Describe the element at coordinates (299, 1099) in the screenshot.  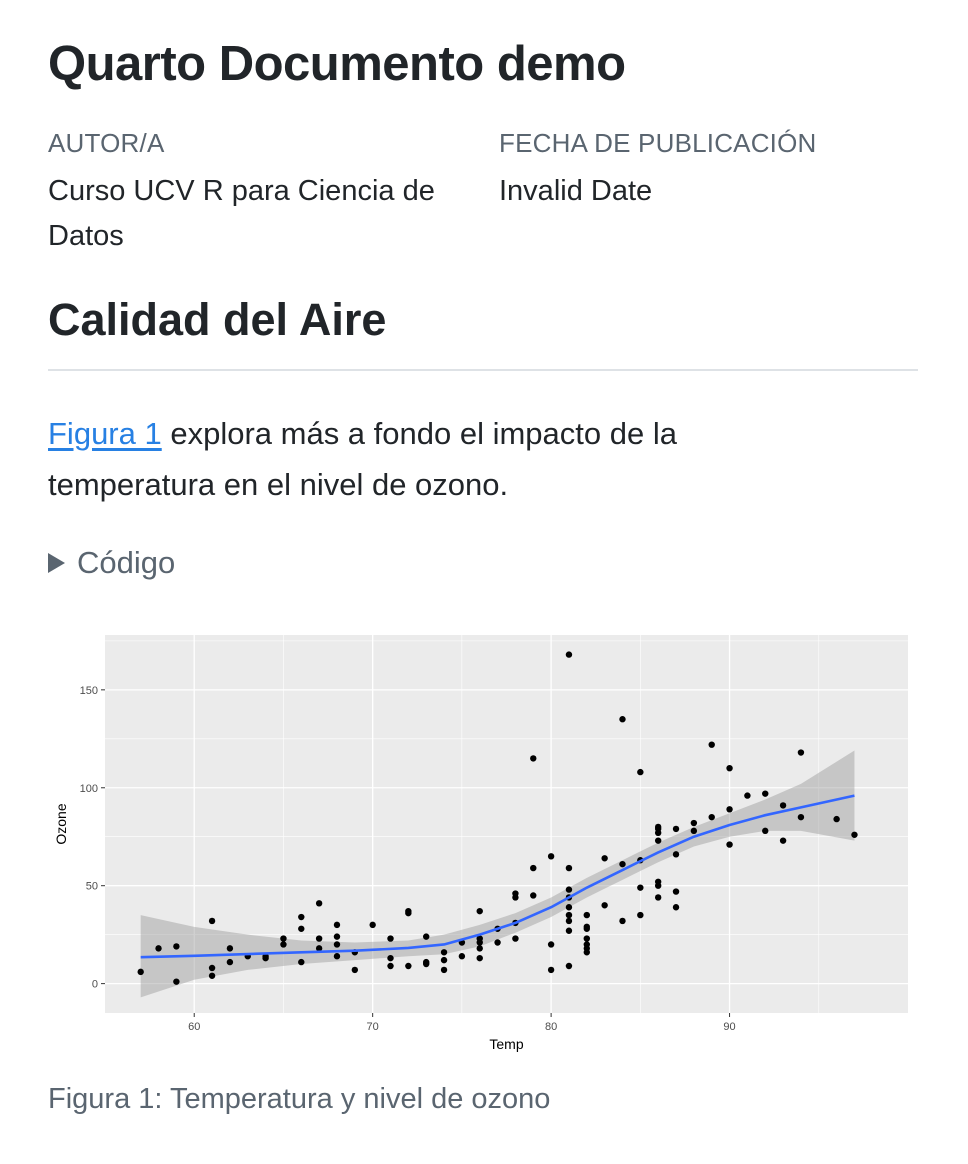
I see `figure-caption: Figura 1: Temperatura y nivel de ozono` at that location.